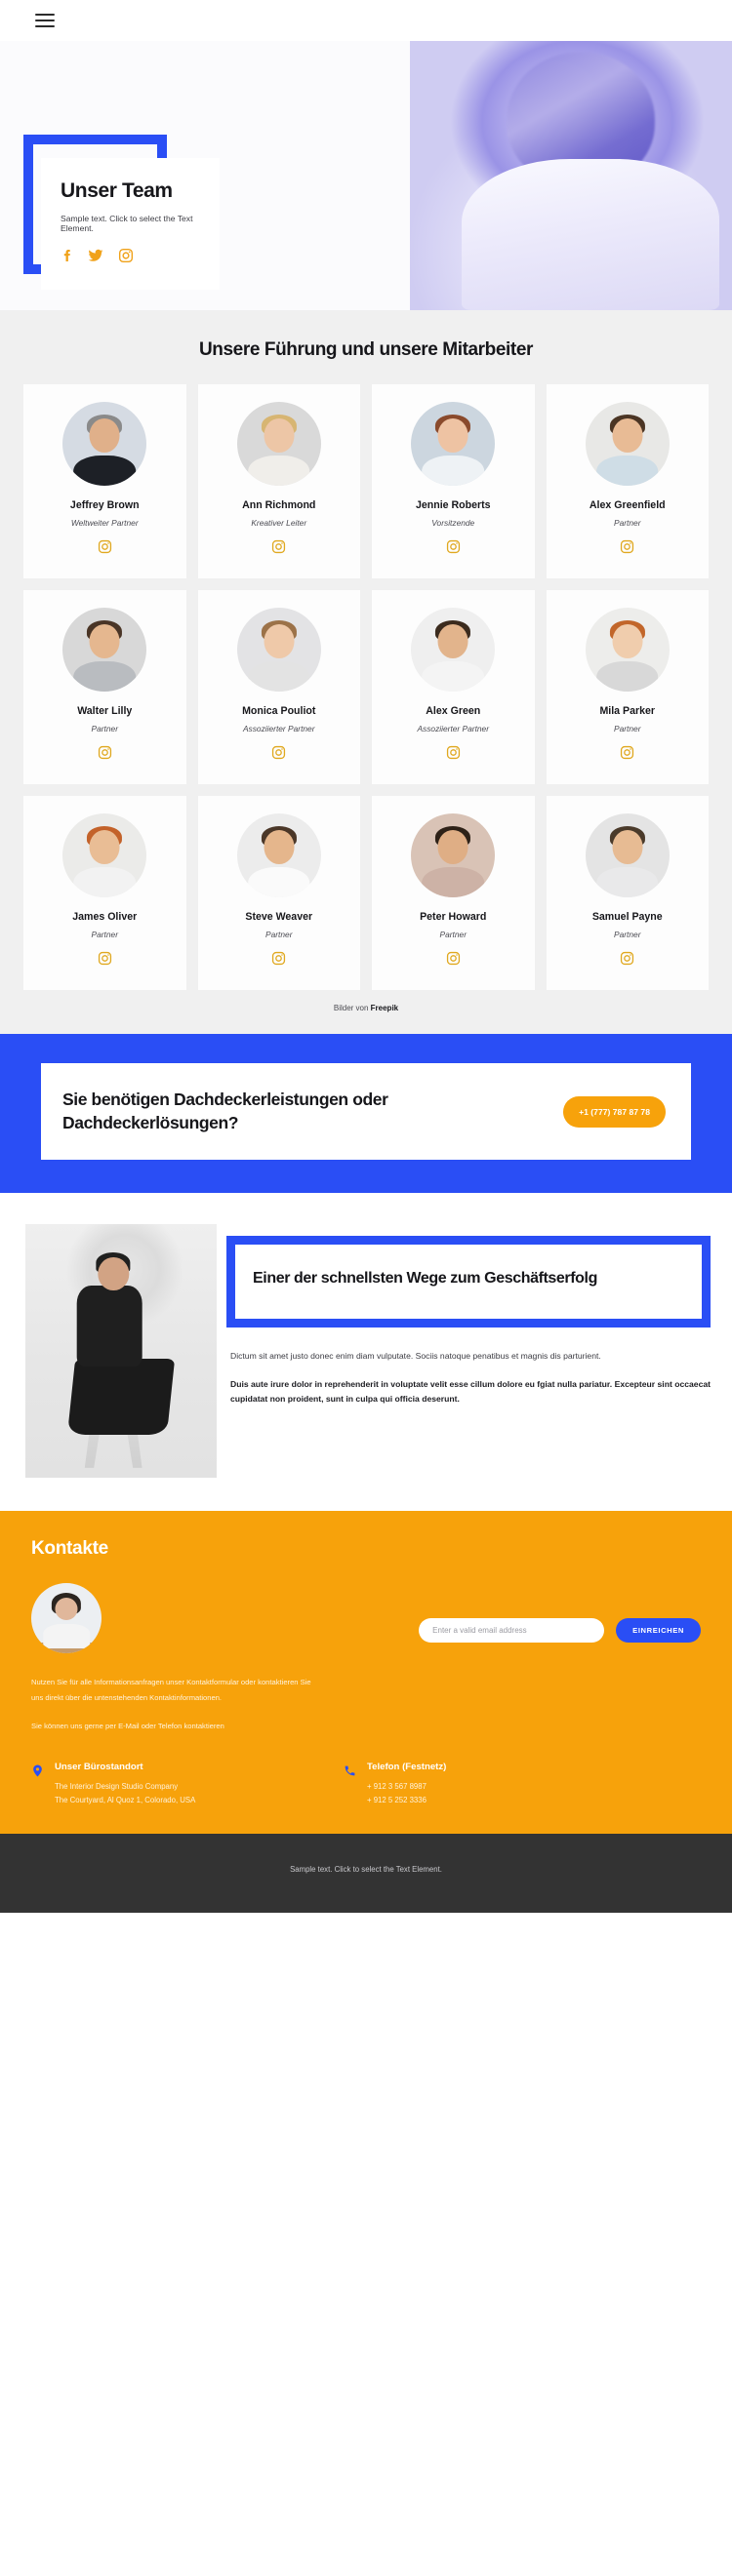 The height and width of the screenshot is (2576, 732). I want to click on email-field, so click(512, 1631).